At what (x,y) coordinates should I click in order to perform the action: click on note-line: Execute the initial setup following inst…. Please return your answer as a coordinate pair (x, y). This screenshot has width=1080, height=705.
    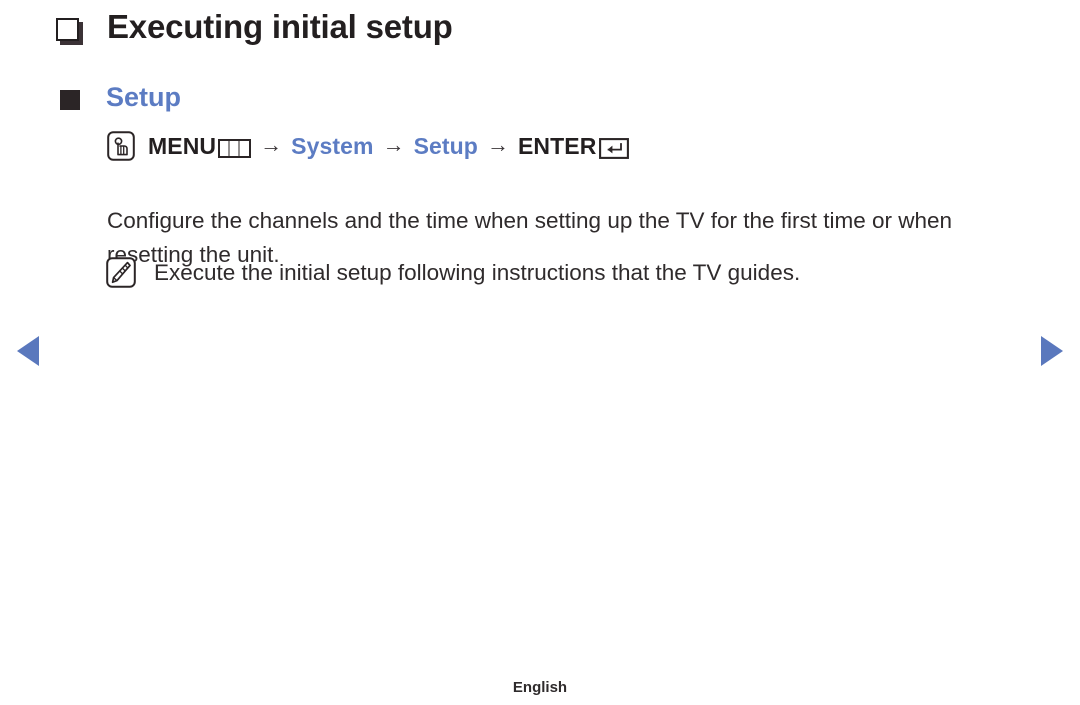
    Looking at the image, I should click on (453, 272).